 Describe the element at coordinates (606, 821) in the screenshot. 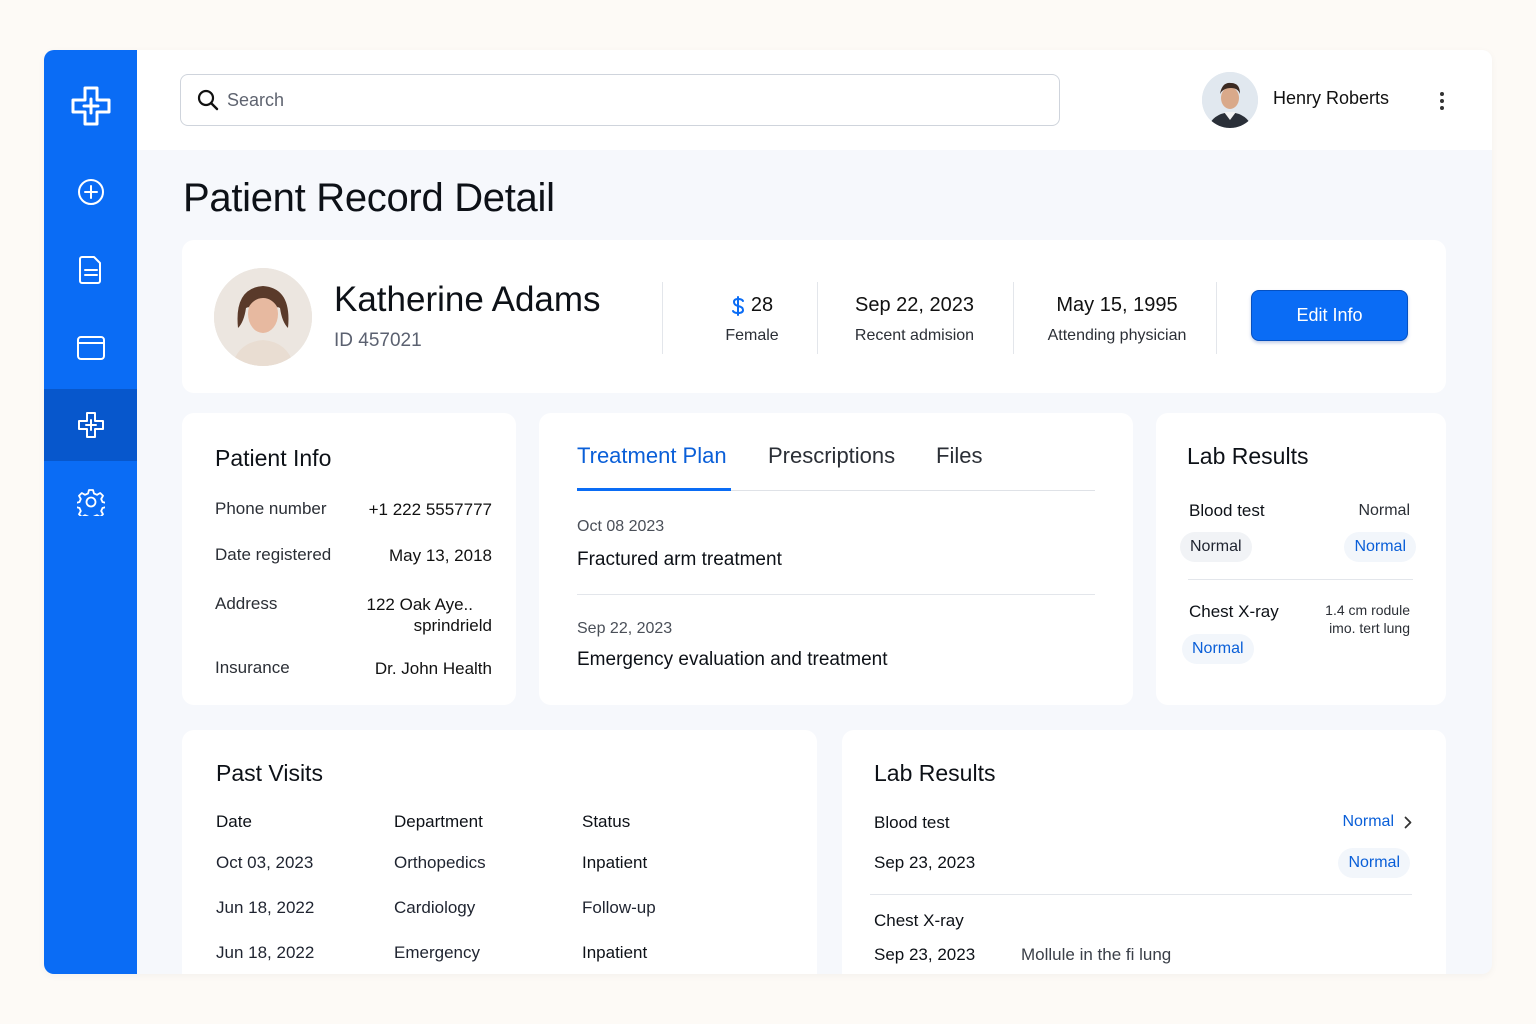

I see `column-header-status: Status` at that location.